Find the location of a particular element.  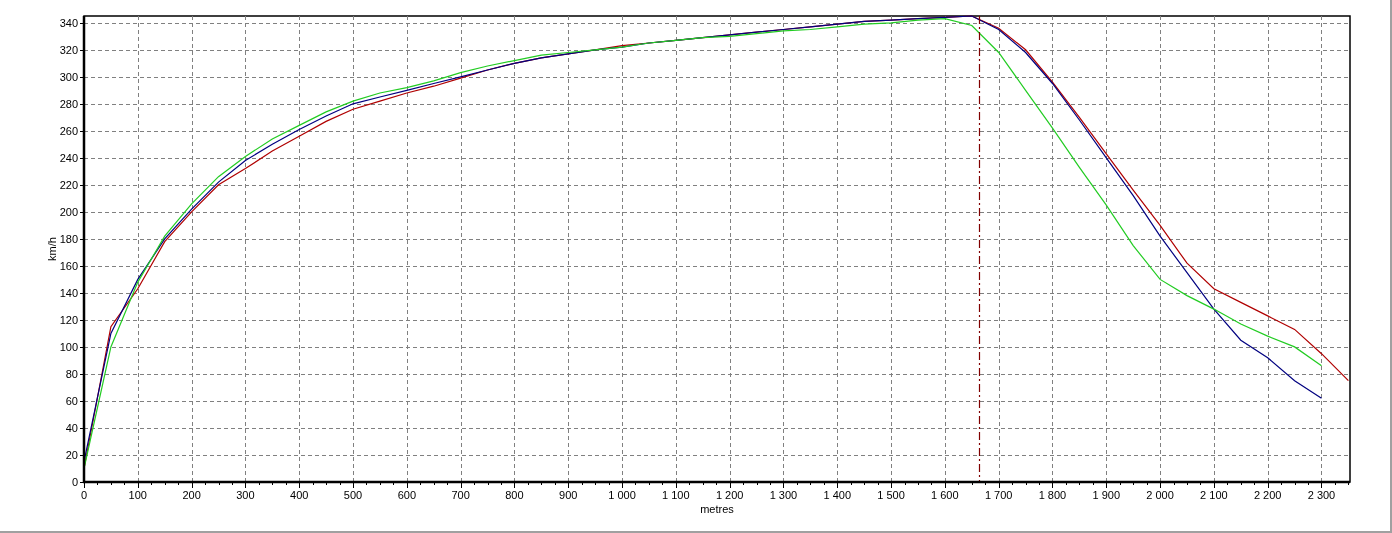

x-tick-label: 700 is located at coordinates (460, 495).